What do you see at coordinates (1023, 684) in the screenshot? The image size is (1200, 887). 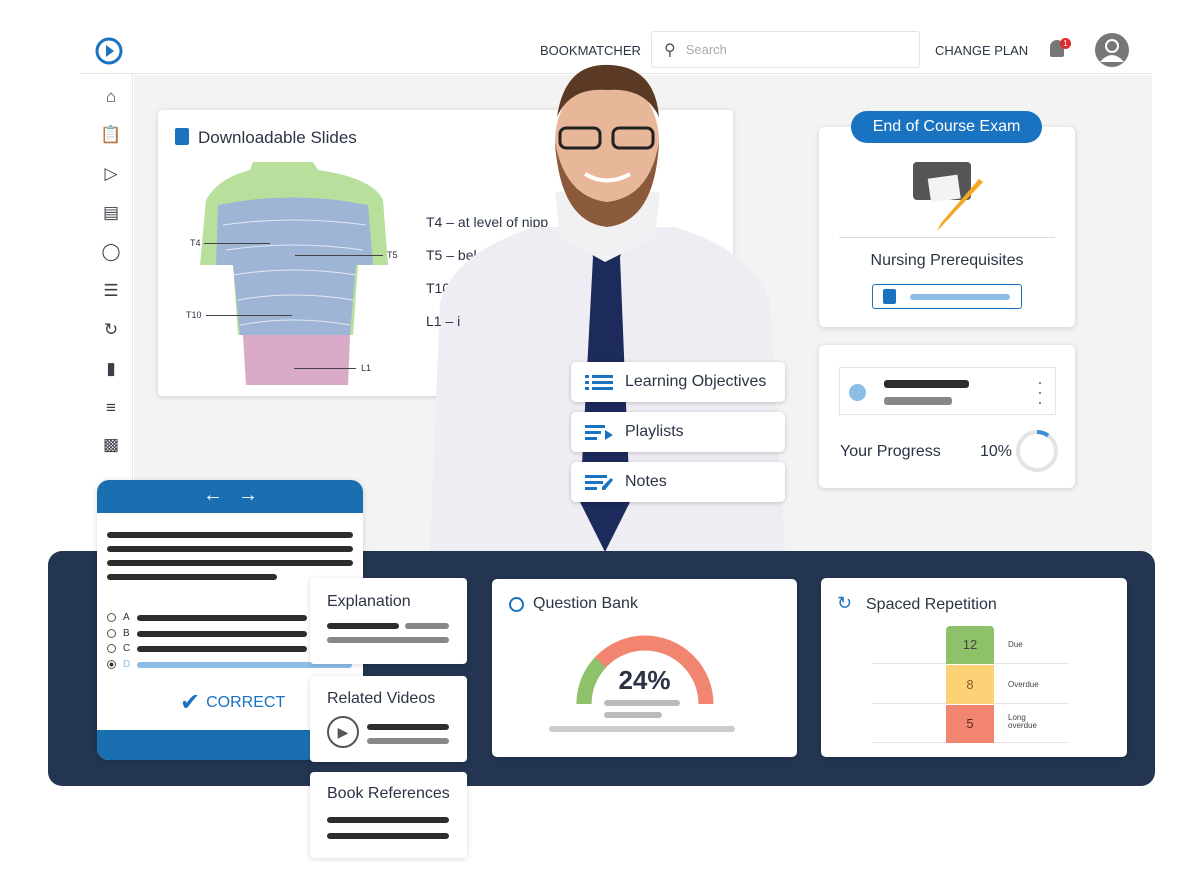 I see `sr-label-overdue: Overdue` at bounding box center [1023, 684].